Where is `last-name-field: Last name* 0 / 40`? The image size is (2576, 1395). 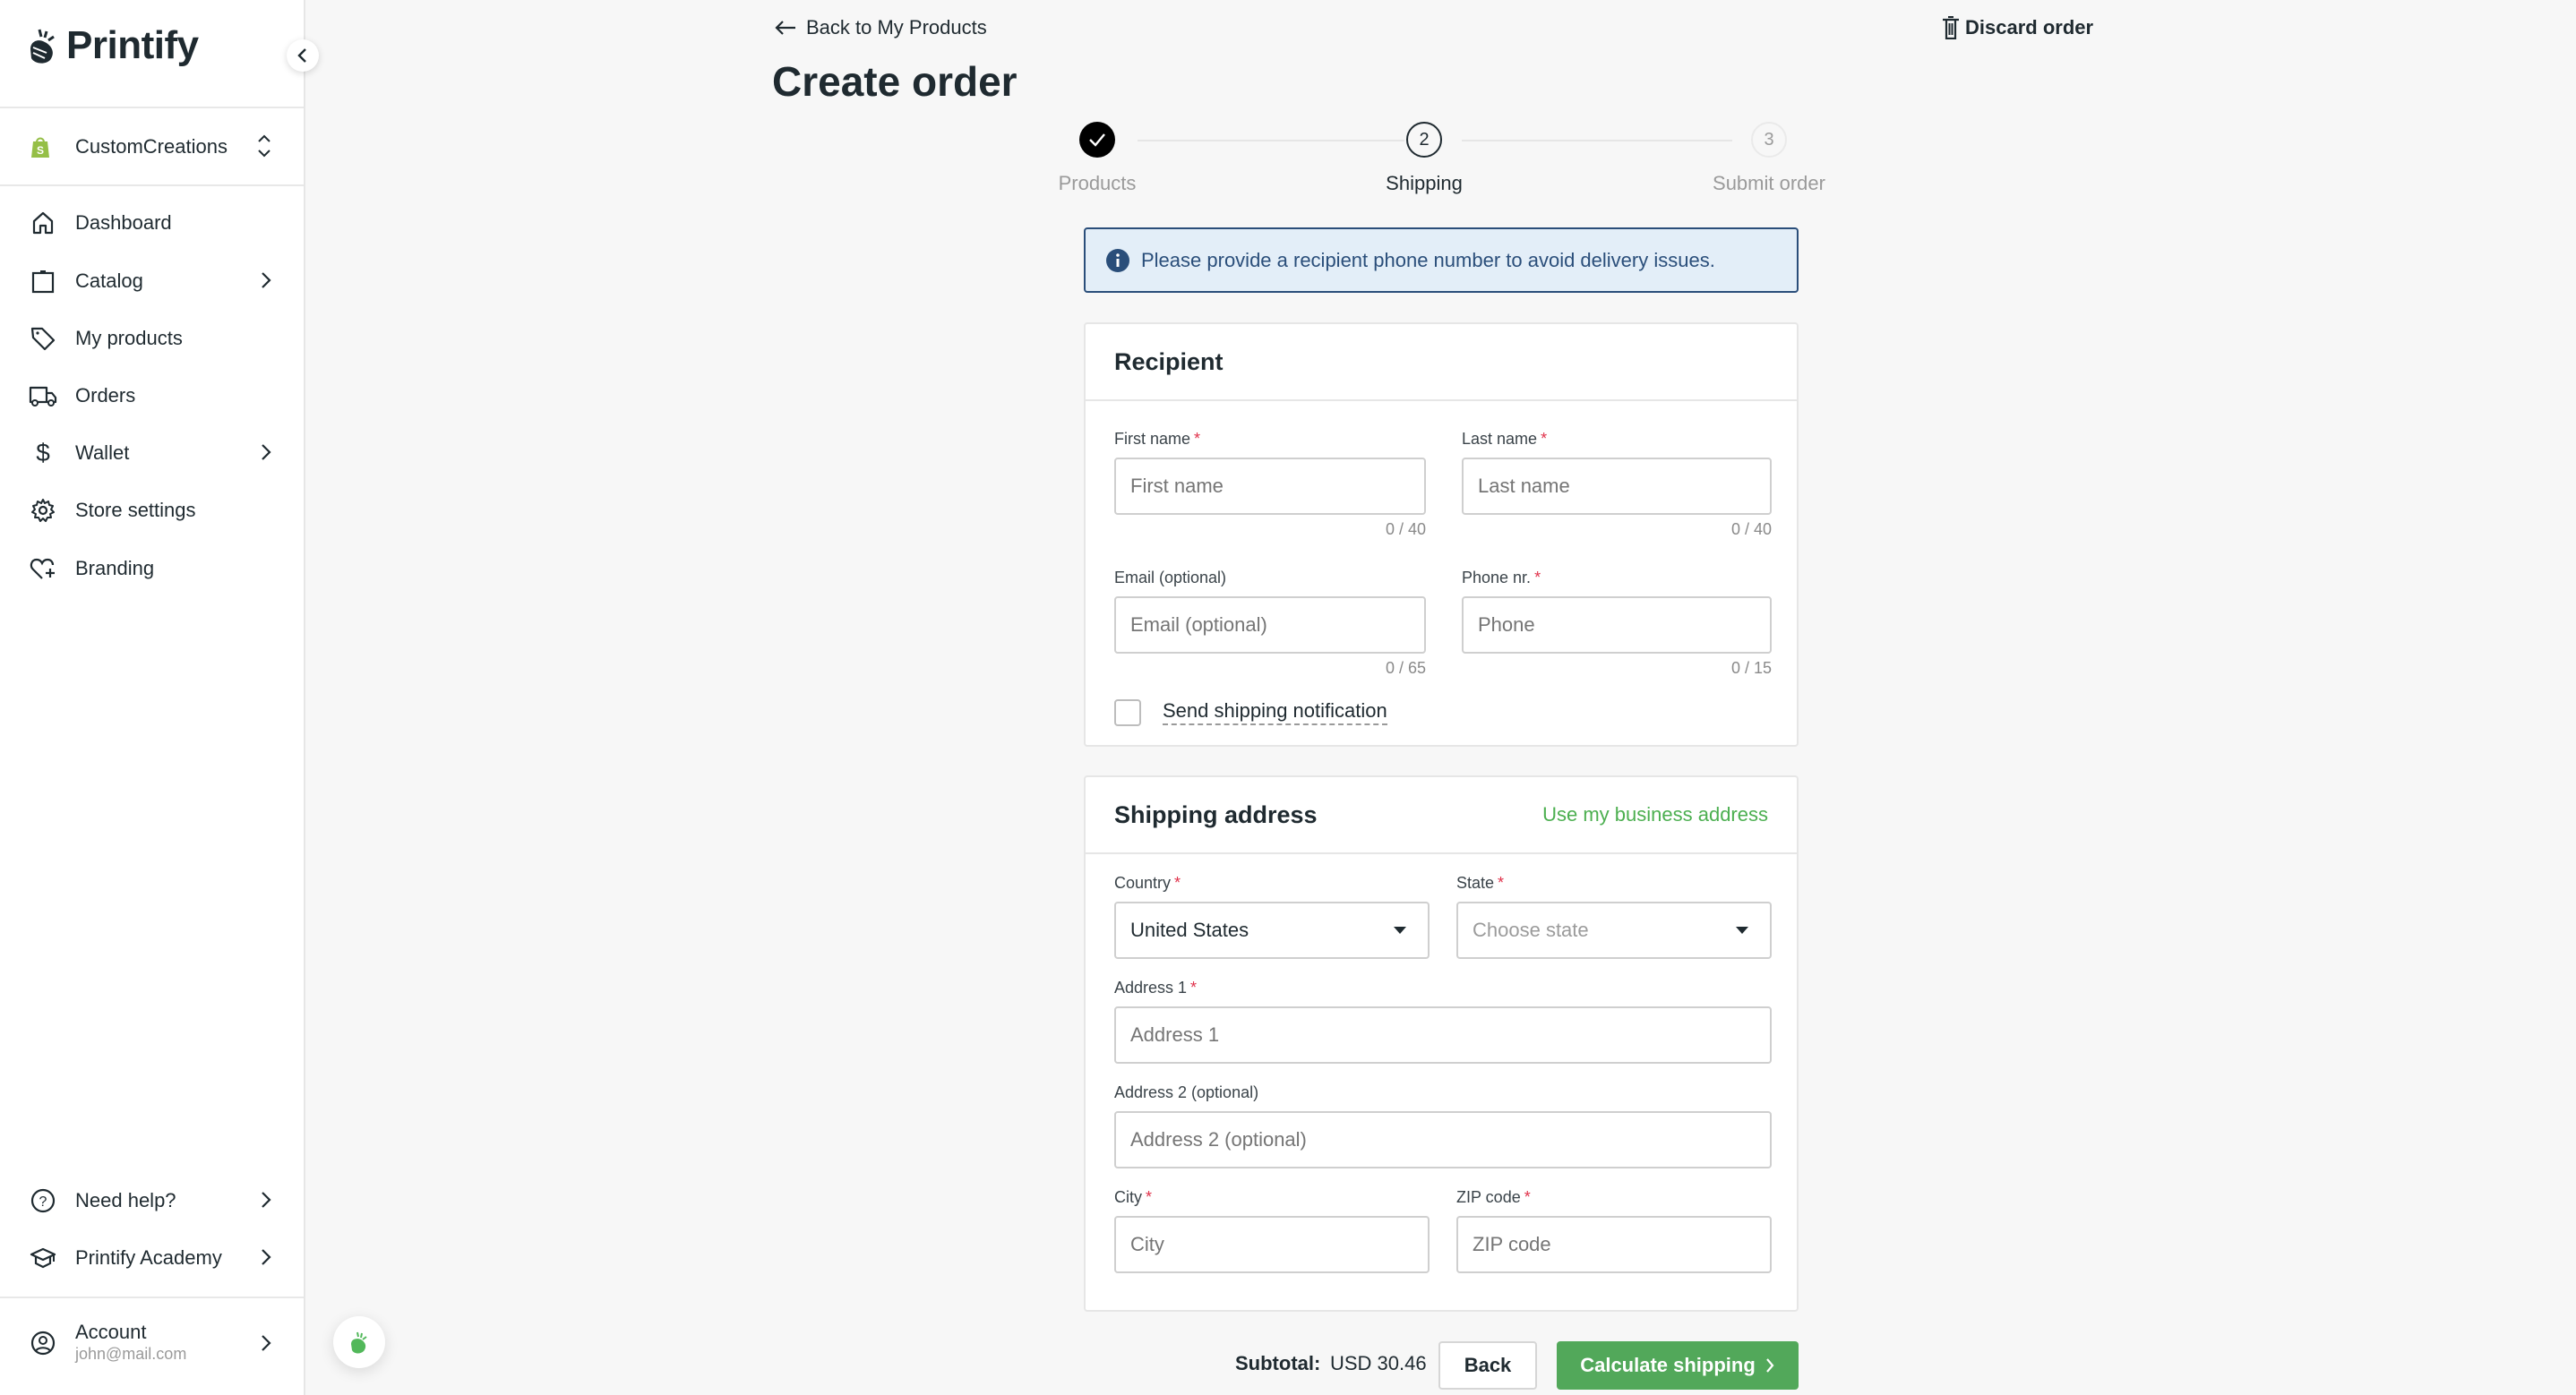 last-name-field: Last name* 0 / 40 is located at coordinates (1617, 484).